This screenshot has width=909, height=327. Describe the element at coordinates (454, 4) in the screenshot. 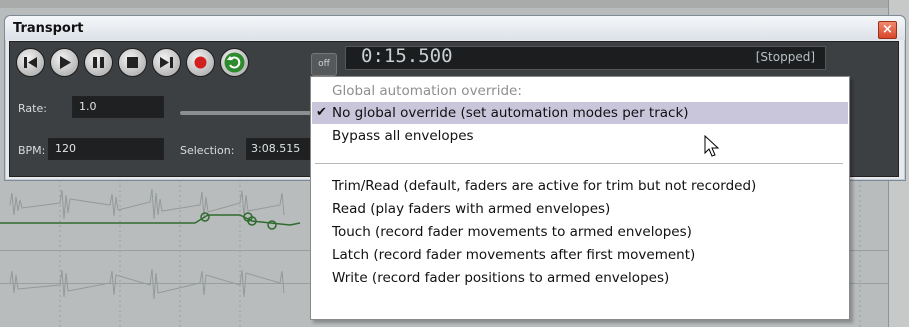

I see `timeline-ruler` at that location.